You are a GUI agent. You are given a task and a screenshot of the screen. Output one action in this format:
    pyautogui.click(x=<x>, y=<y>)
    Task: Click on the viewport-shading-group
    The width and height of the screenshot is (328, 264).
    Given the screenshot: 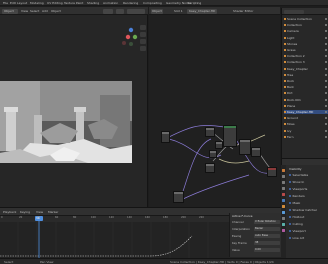 What is the action you would take?
    pyautogui.click(x=136, y=11)
    